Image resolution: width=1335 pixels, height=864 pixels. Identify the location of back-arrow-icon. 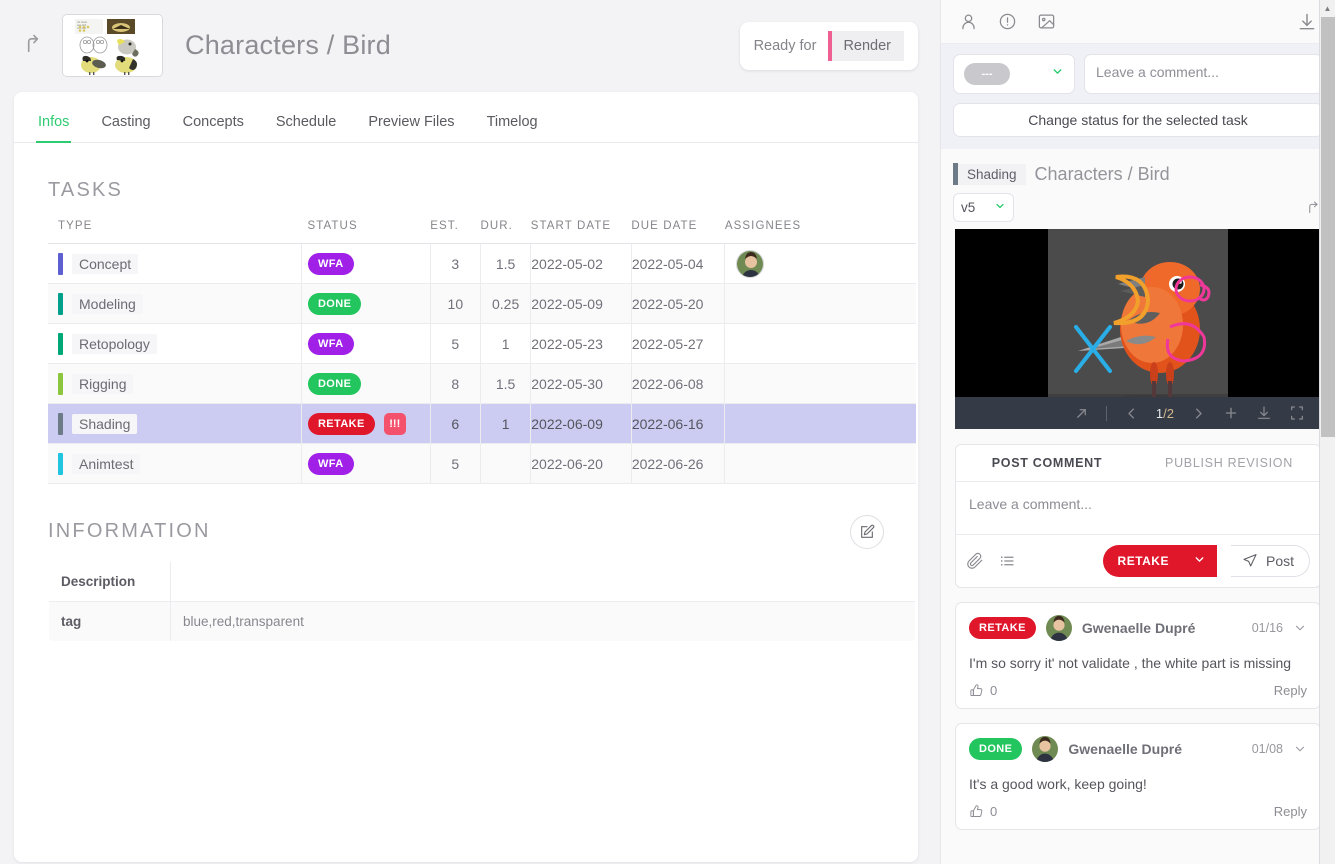
(33, 45).